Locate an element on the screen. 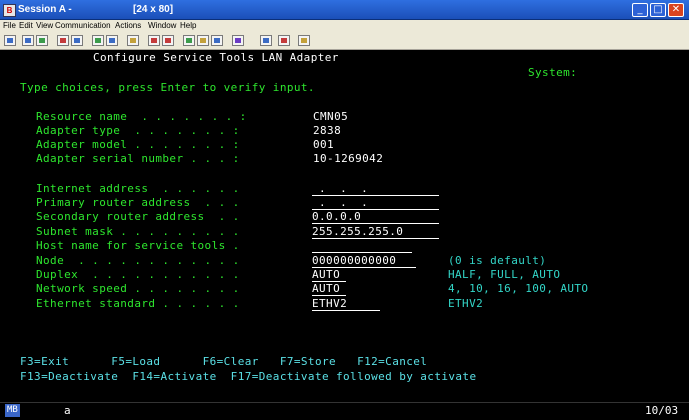  window-title: Session A - is located at coordinates (45, 9).